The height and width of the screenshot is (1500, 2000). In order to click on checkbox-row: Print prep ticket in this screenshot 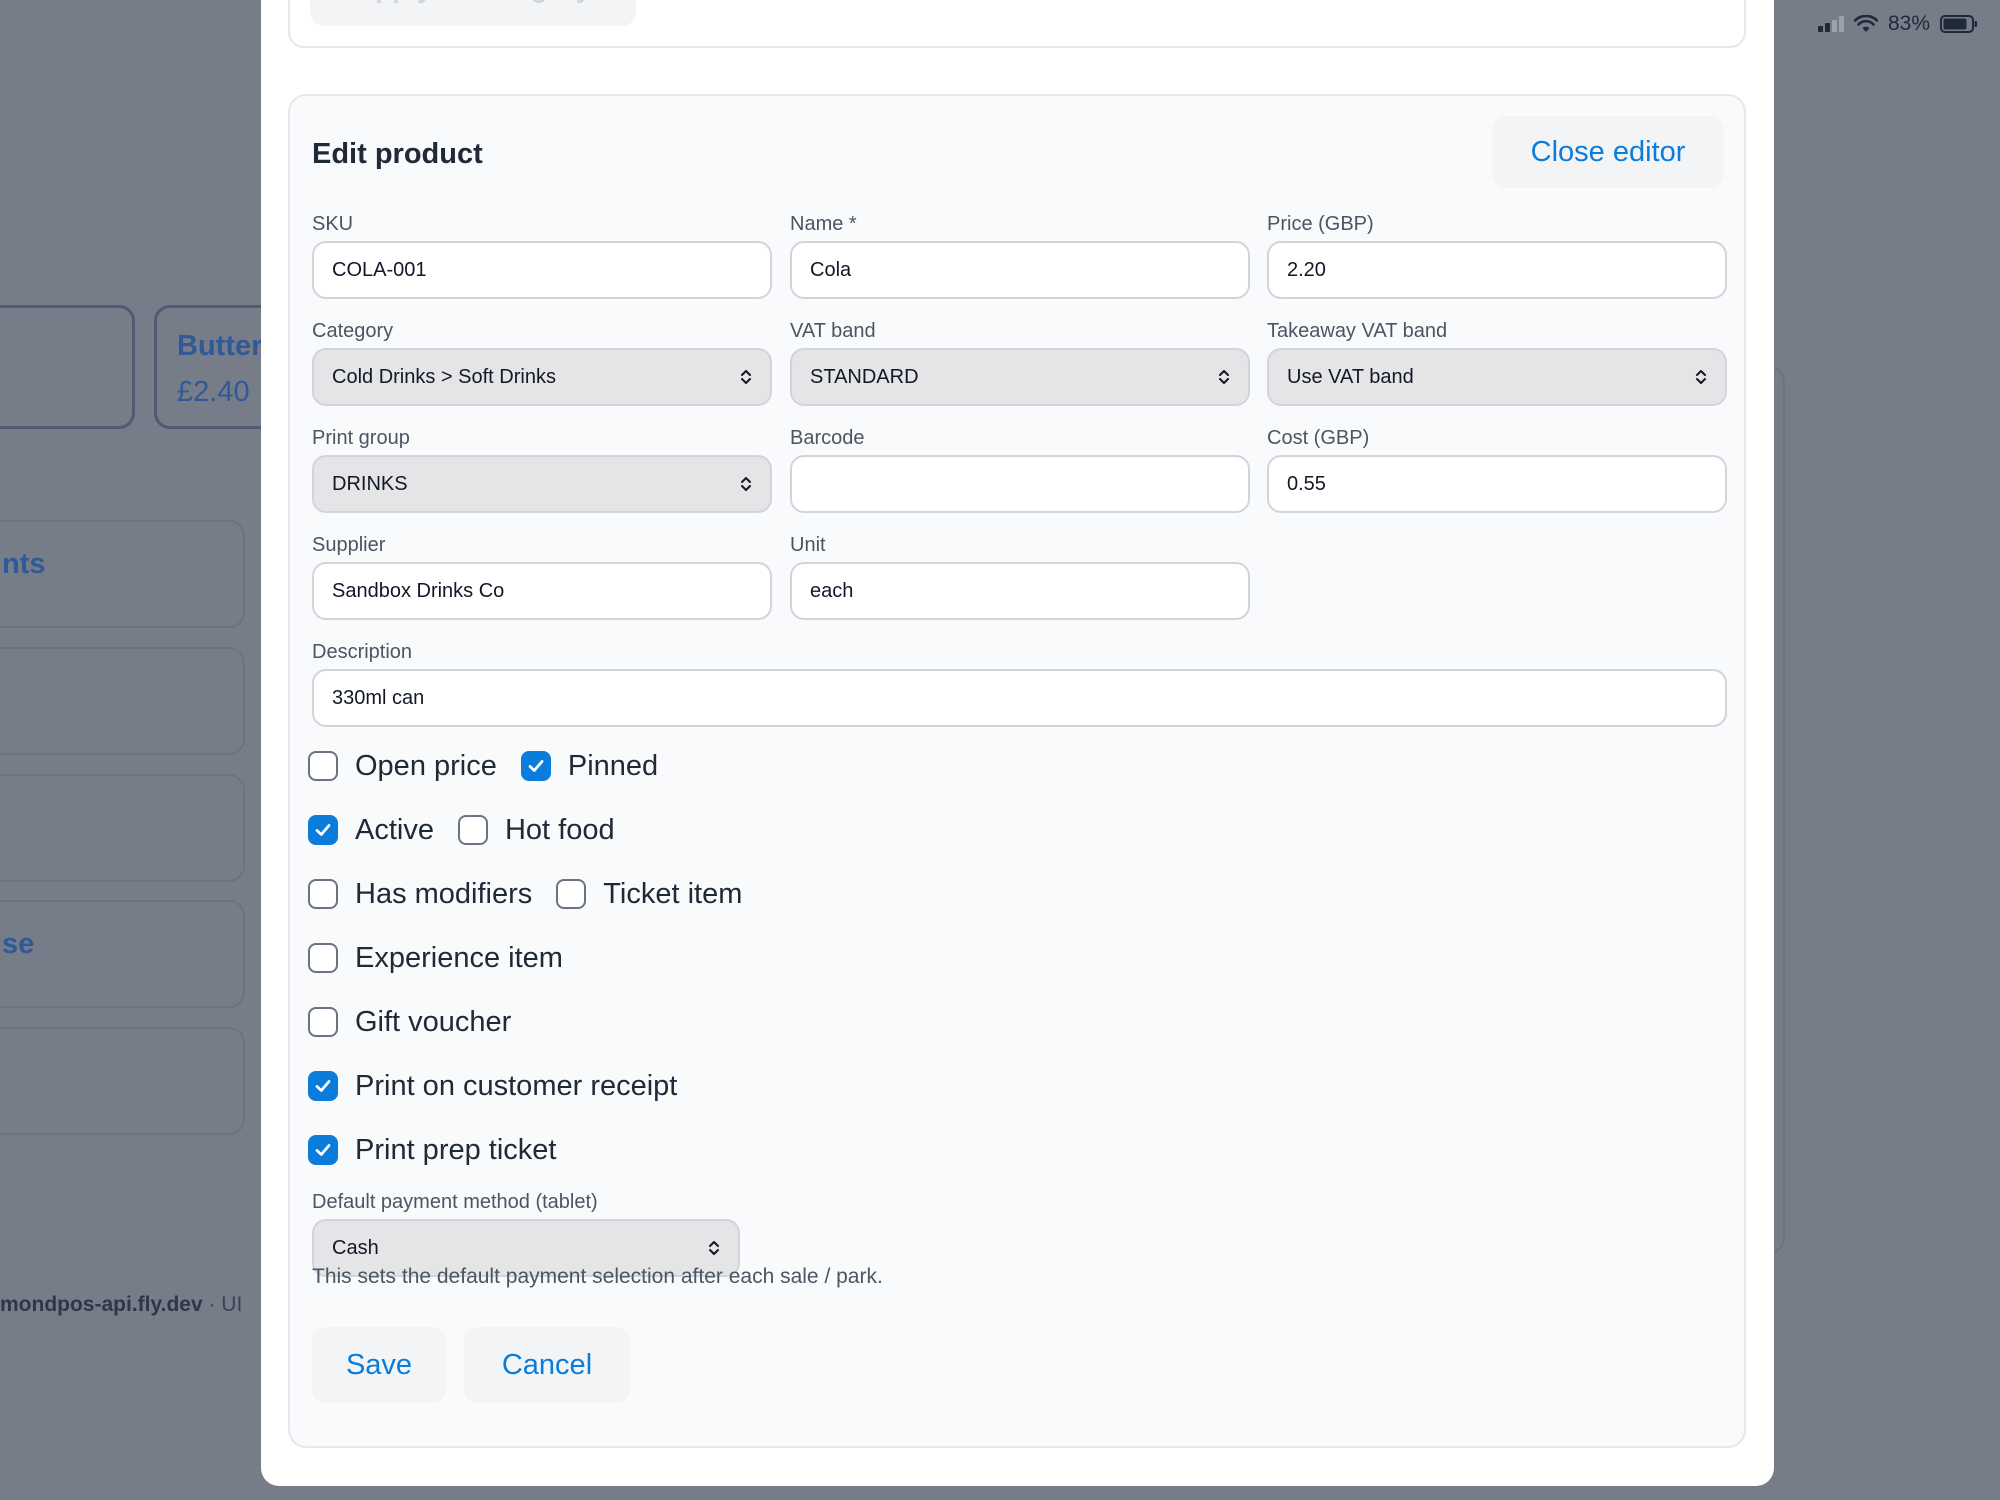, I will do `click(444, 1150)`.